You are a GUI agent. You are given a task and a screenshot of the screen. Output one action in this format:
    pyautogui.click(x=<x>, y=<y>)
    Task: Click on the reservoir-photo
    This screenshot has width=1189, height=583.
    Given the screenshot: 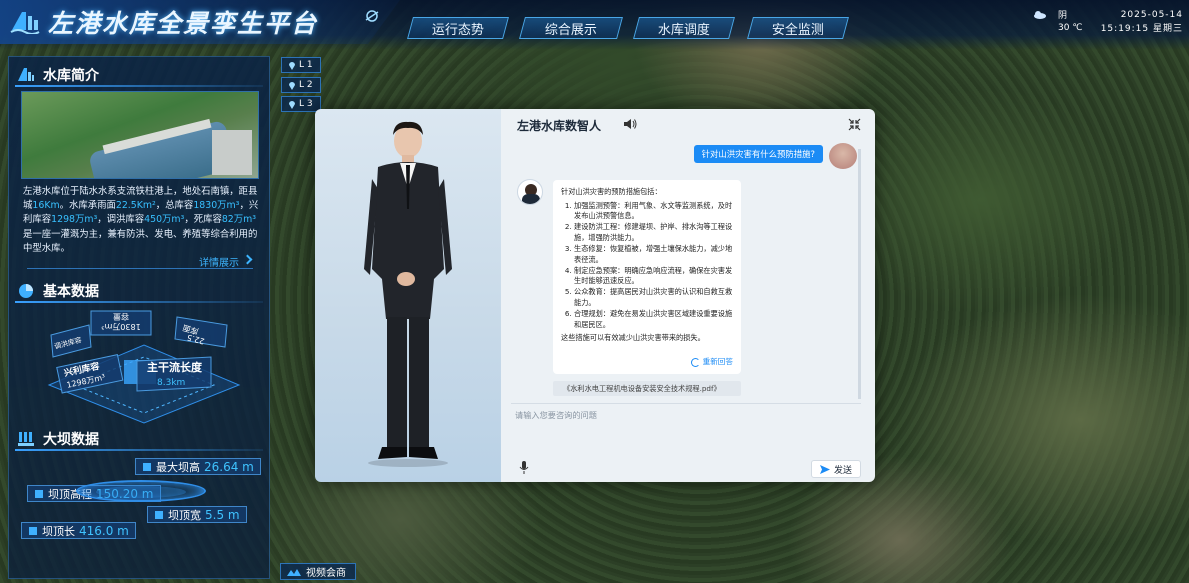 What is the action you would take?
    pyautogui.click(x=140, y=135)
    